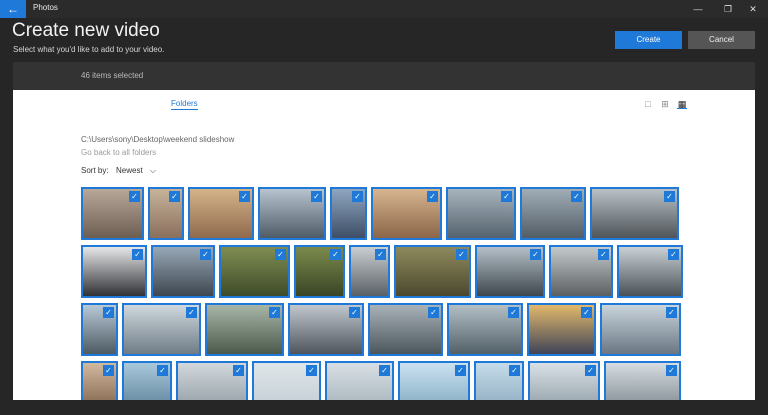 The width and height of the screenshot is (768, 415). I want to click on chevron-down-icon: ⌵, so click(152, 170).